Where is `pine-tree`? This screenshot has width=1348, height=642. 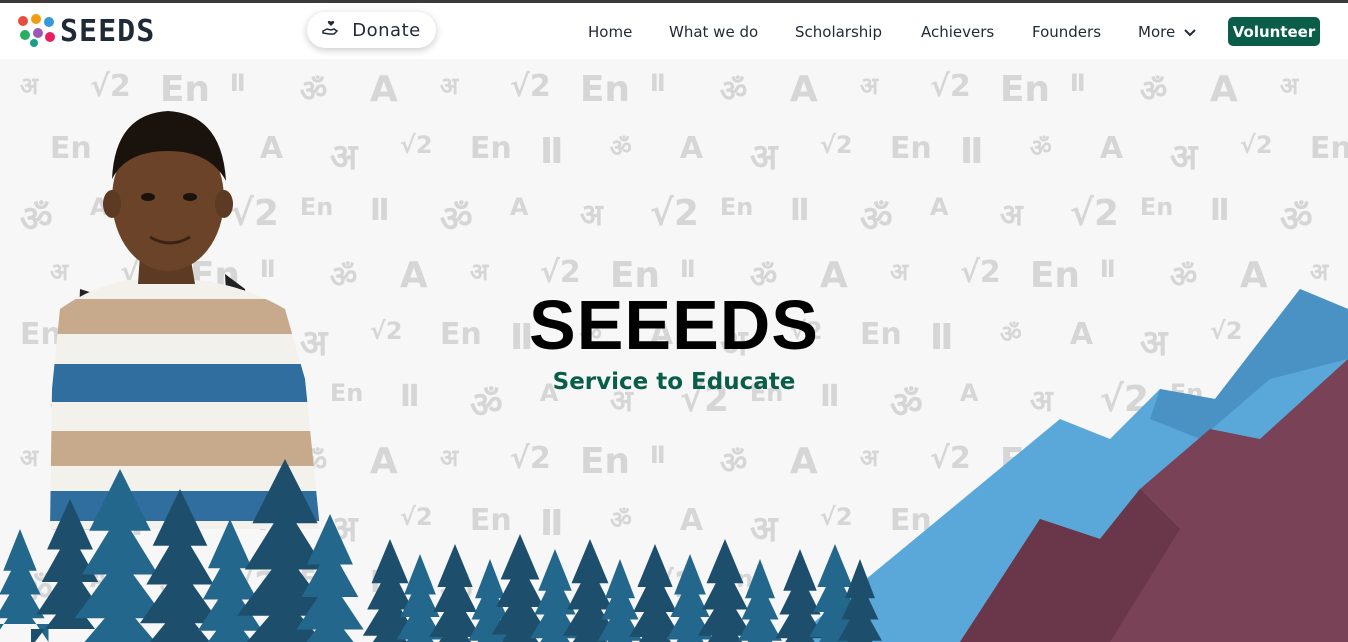 pine-tree is located at coordinates (24, 585).